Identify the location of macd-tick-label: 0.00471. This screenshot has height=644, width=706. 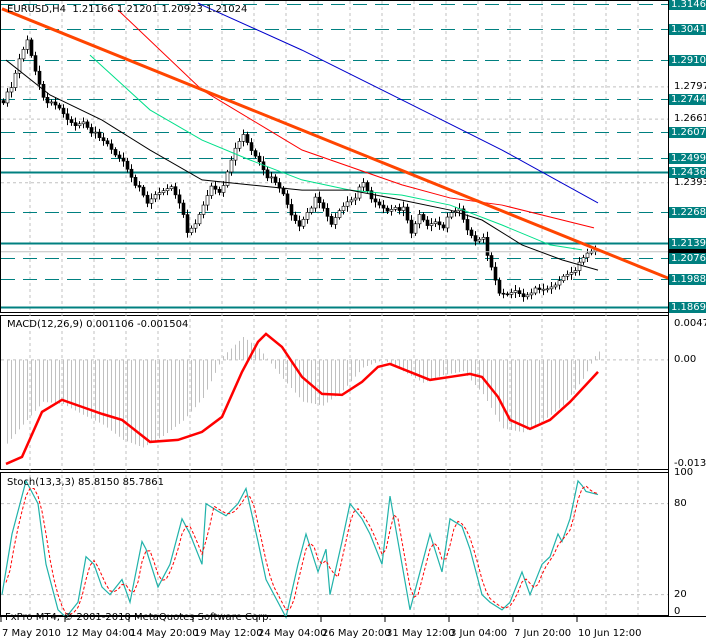
(690, 323).